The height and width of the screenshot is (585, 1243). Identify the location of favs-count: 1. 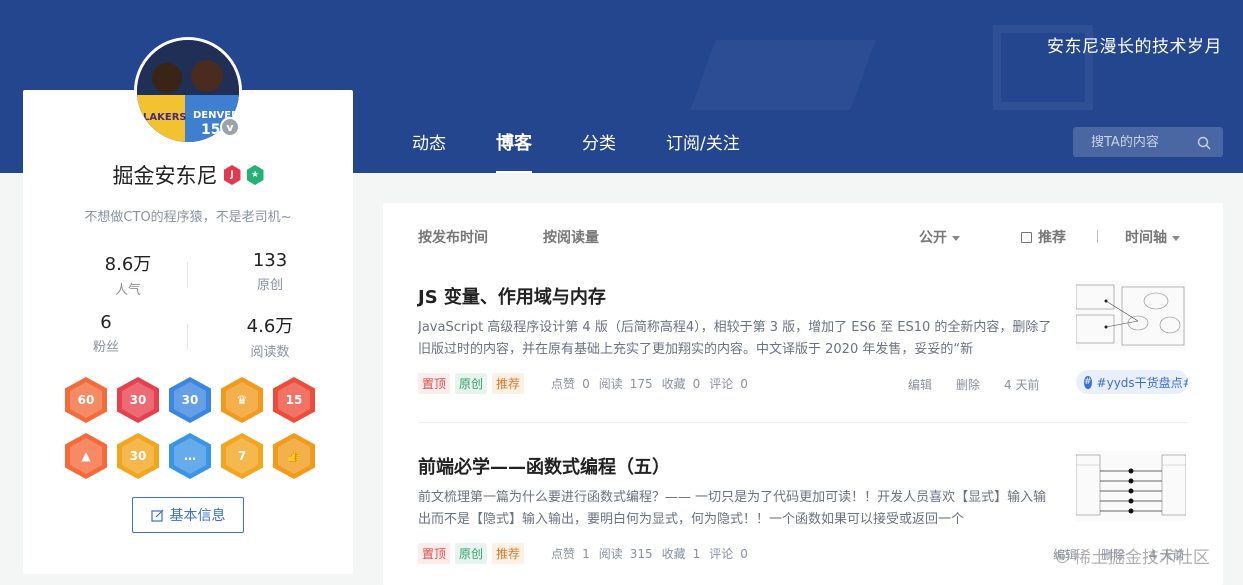
(696, 553).